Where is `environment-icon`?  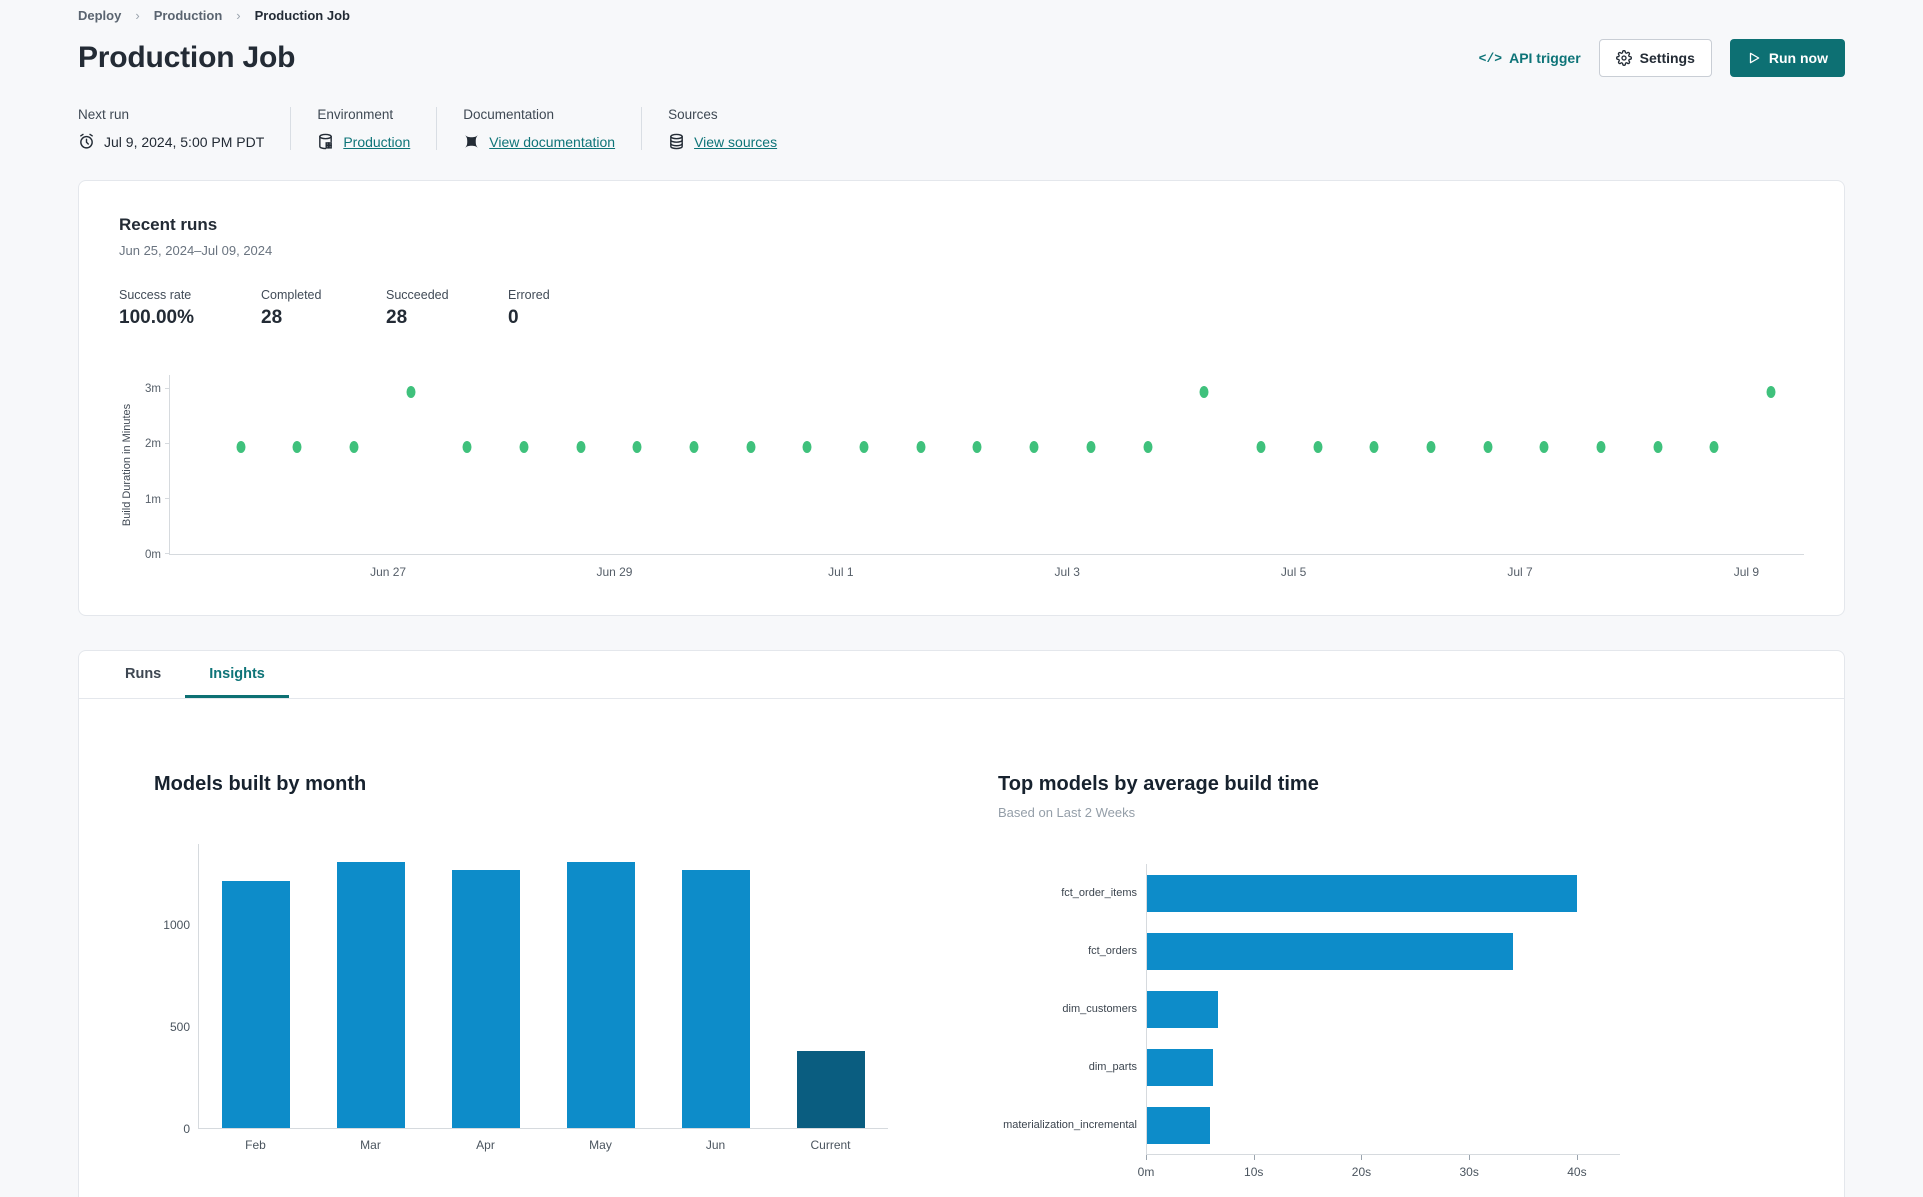
environment-icon is located at coordinates (325, 141).